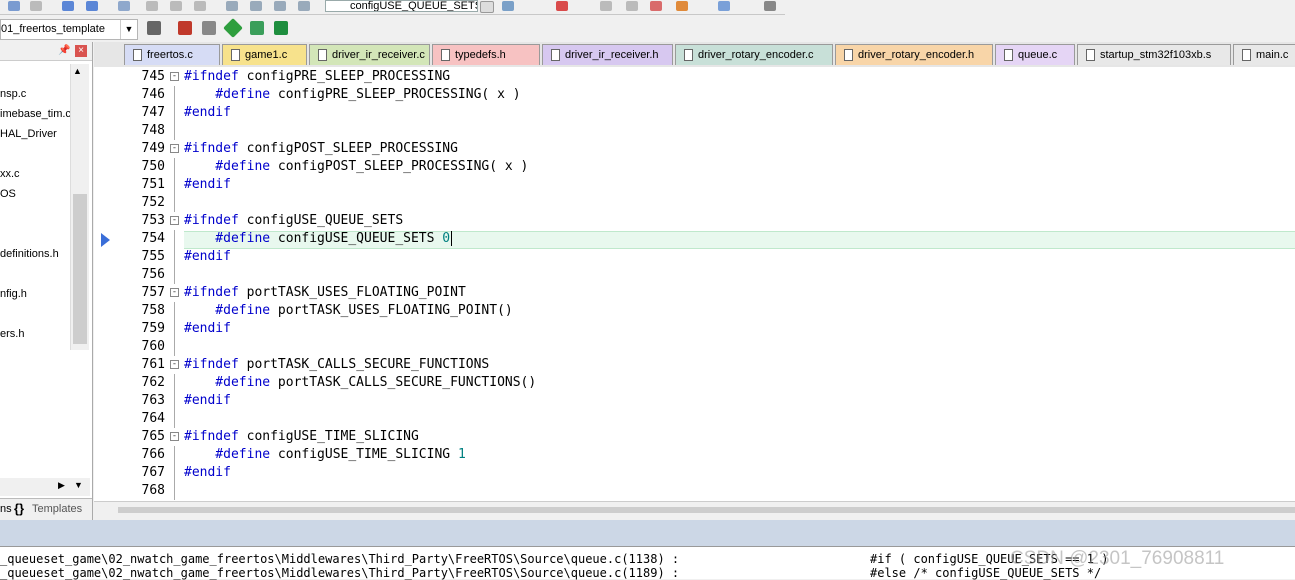  Describe the element at coordinates (68, 6) in the screenshot. I see `nav-back-icon` at that location.